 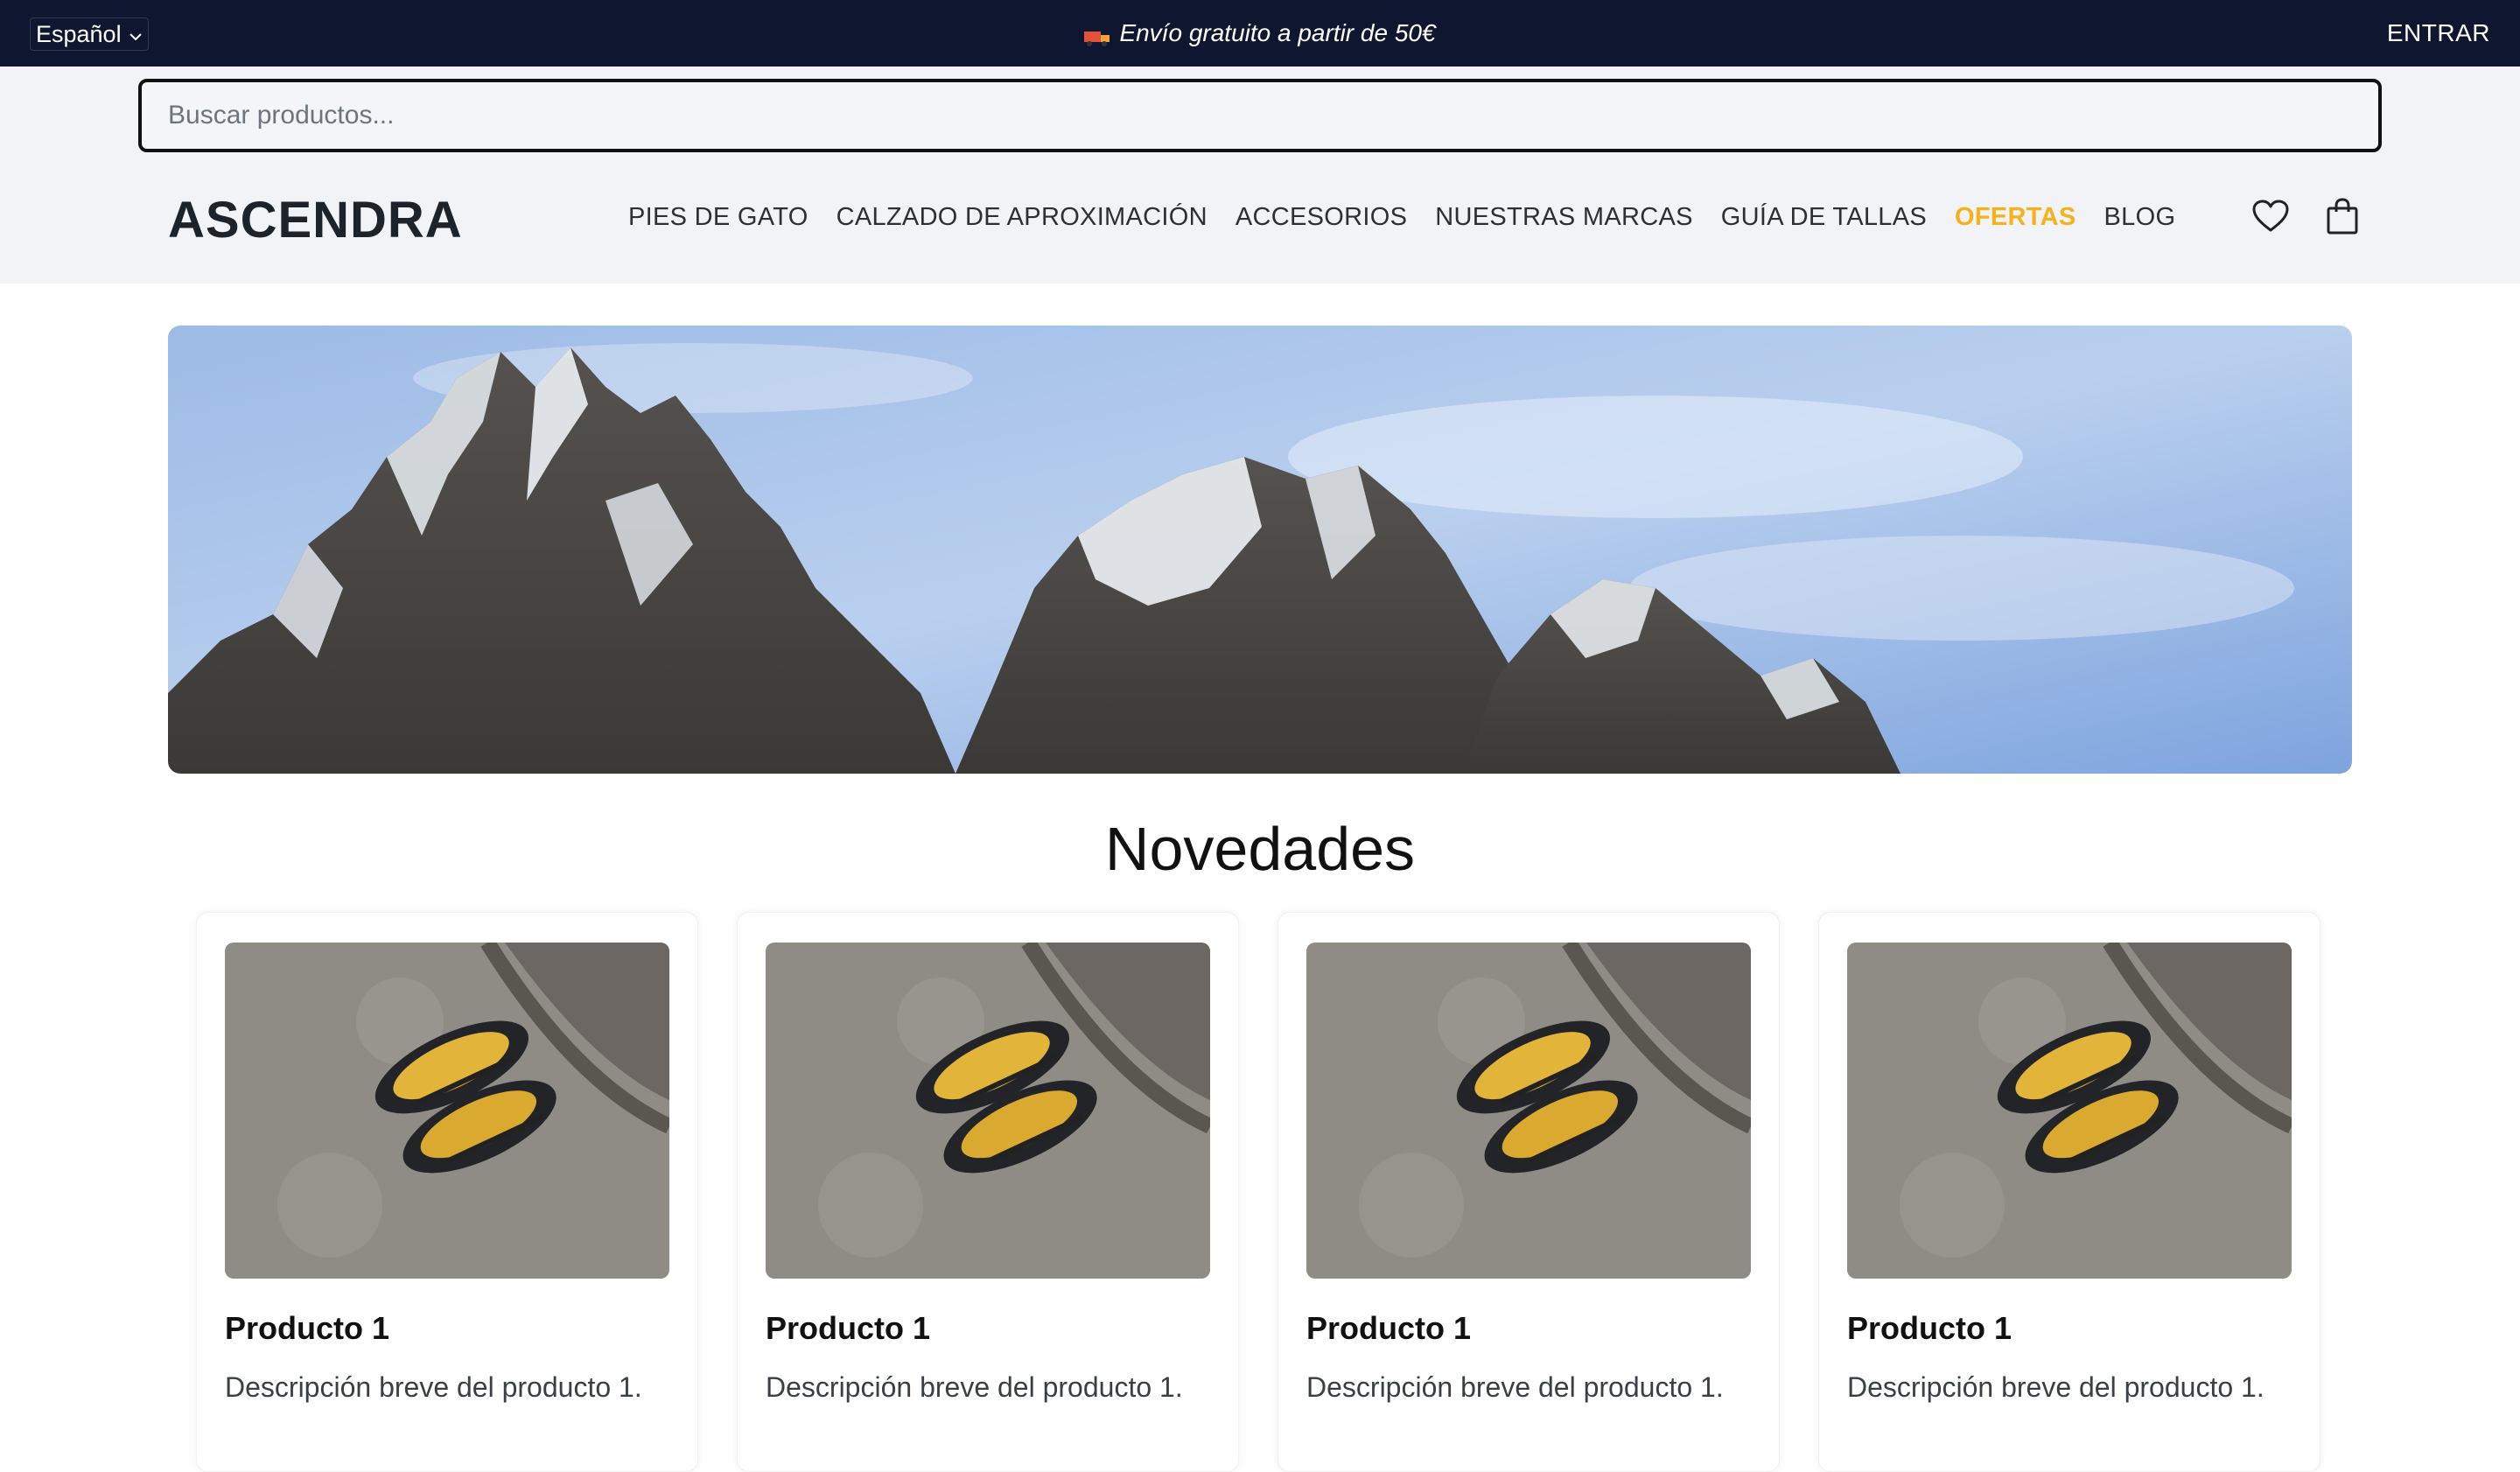 I want to click on nav-blog: BLOG, so click(x=2140, y=217).